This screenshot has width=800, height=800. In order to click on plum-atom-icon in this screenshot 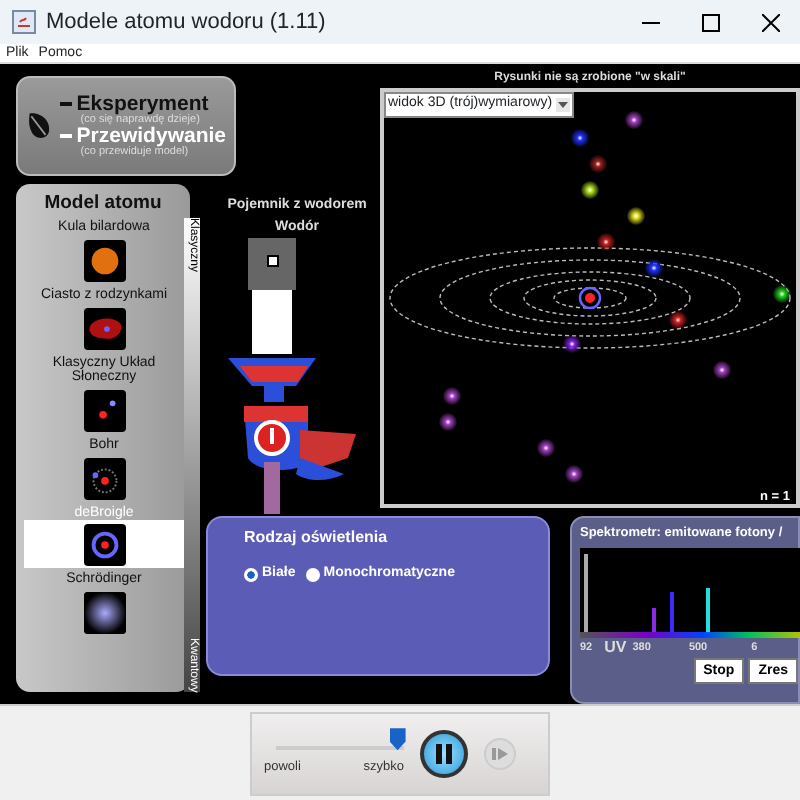, I will do `click(104, 328)`.